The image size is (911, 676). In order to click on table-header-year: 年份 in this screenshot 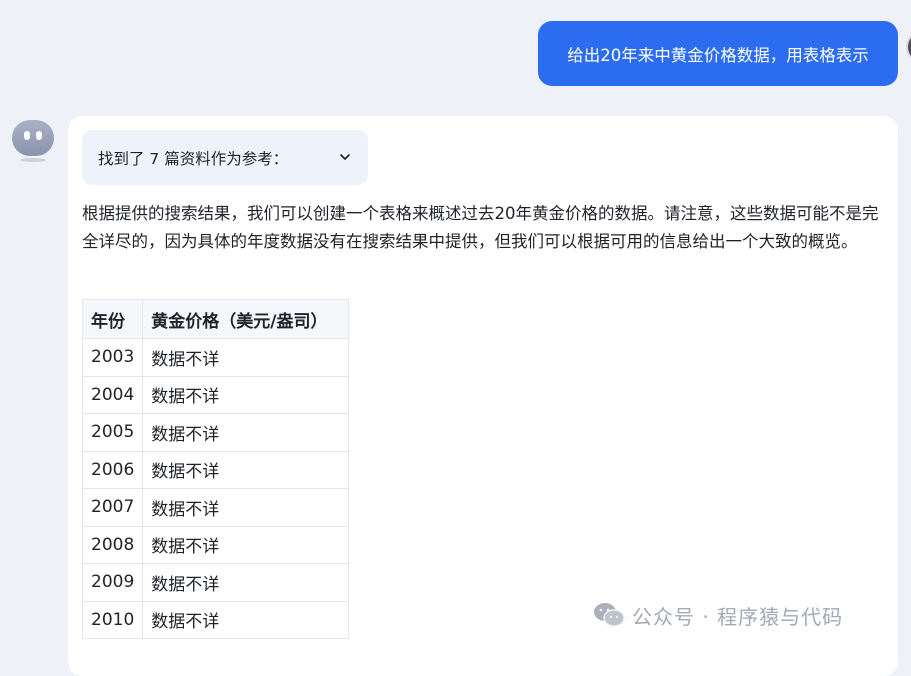, I will do `click(112, 319)`.